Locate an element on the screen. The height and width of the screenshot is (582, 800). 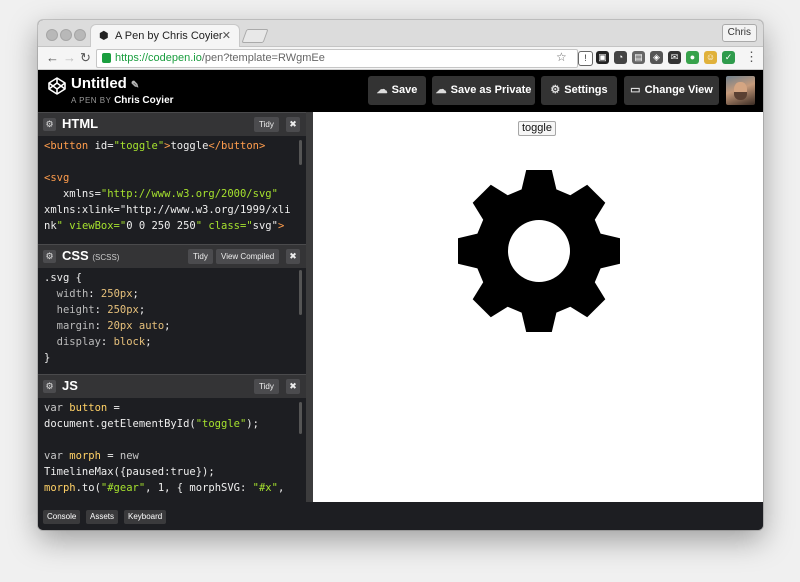
avatar is located at coordinates (740, 90).